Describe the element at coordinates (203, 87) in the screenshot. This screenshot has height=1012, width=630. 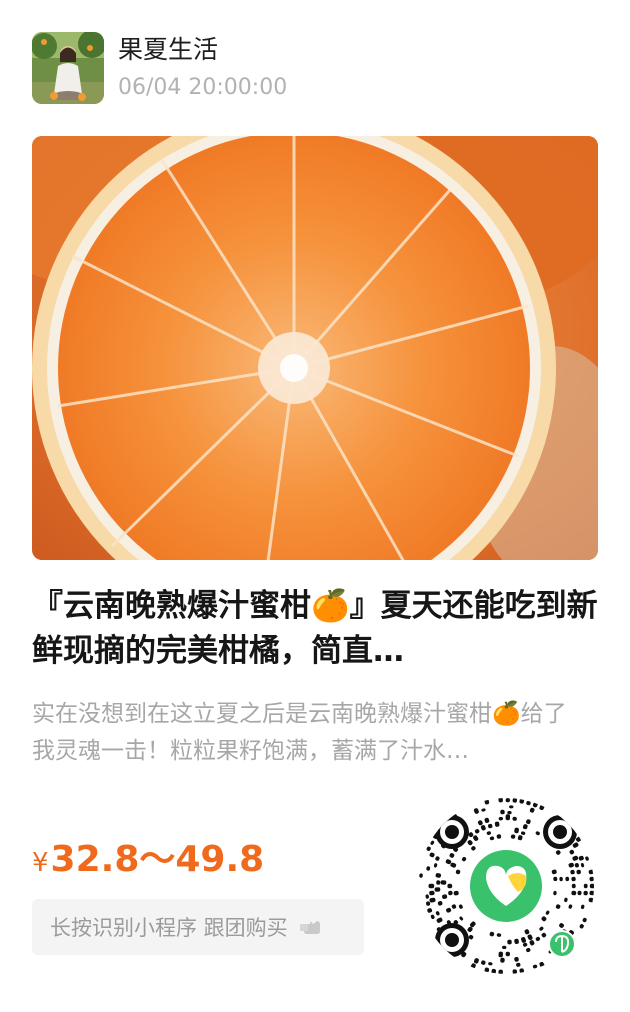
I see `post-time: 06/04 20:00:00` at that location.